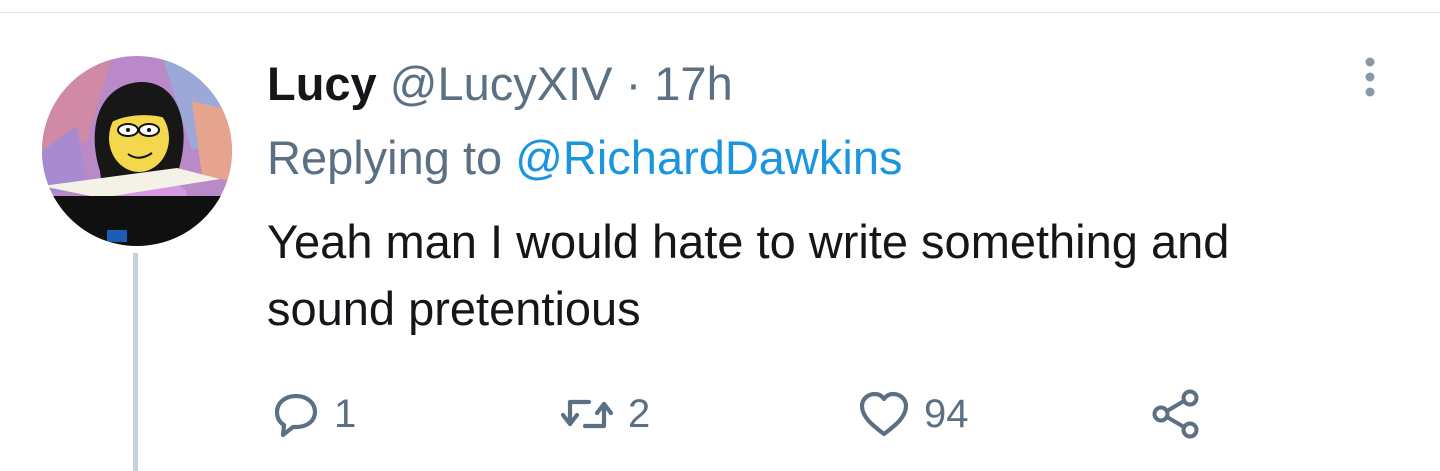 This screenshot has height=471, width=1440. I want to click on more-vertical-icon, so click(1370, 77).